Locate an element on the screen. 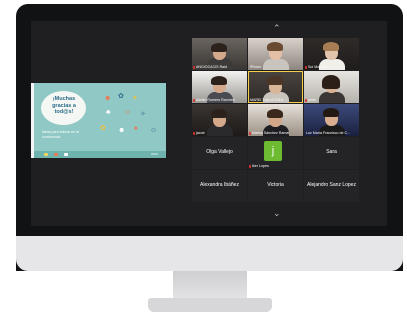 The width and height of the screenshot is (407, 315). monitor-stand-foot is located at coordinates (210, 305).